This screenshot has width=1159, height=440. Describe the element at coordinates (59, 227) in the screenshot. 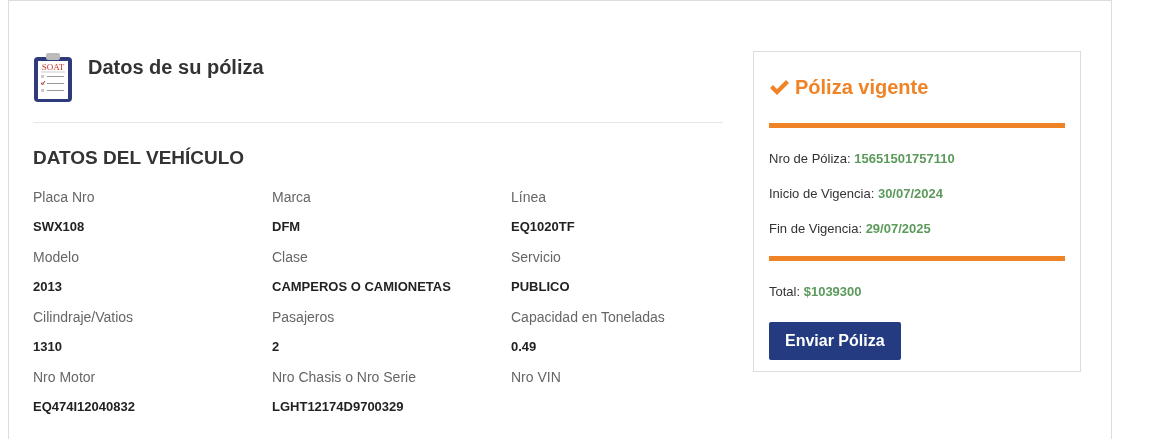

I see `field-value: SWX108` at that location.